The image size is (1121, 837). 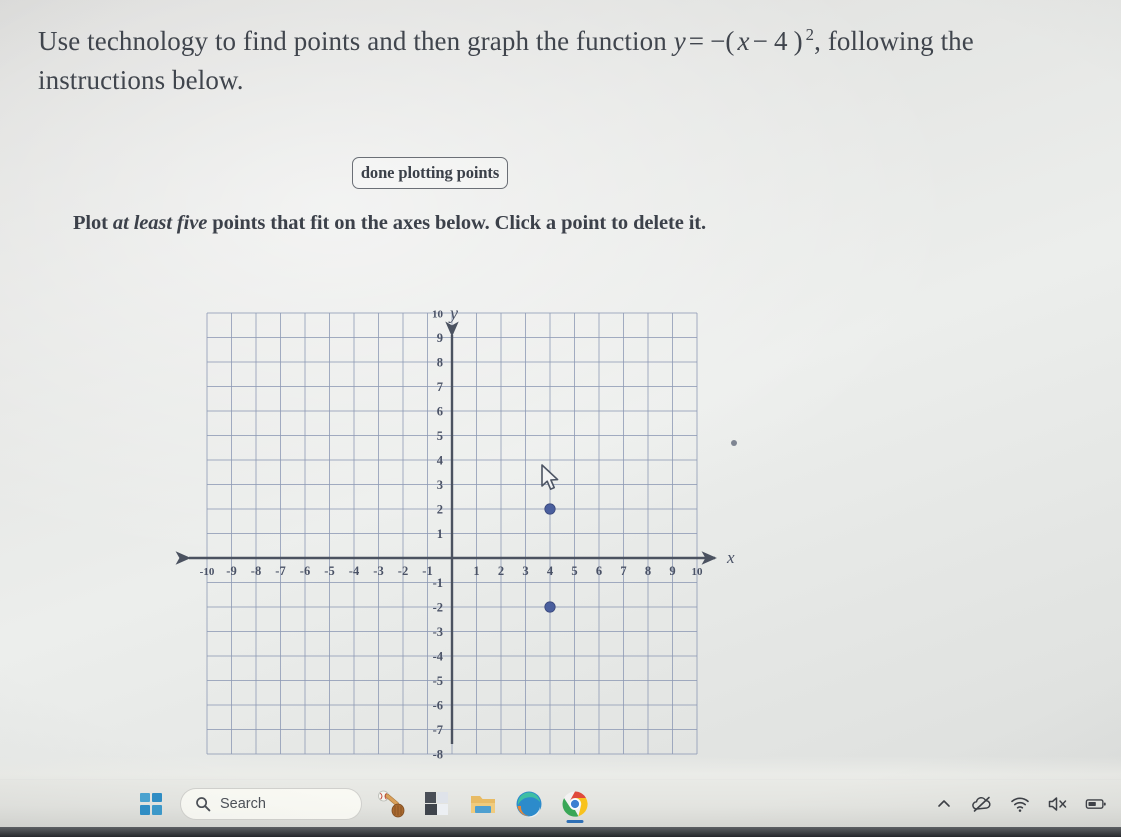 I want to click on chevron-up-icon, so click(x=944, y=803).